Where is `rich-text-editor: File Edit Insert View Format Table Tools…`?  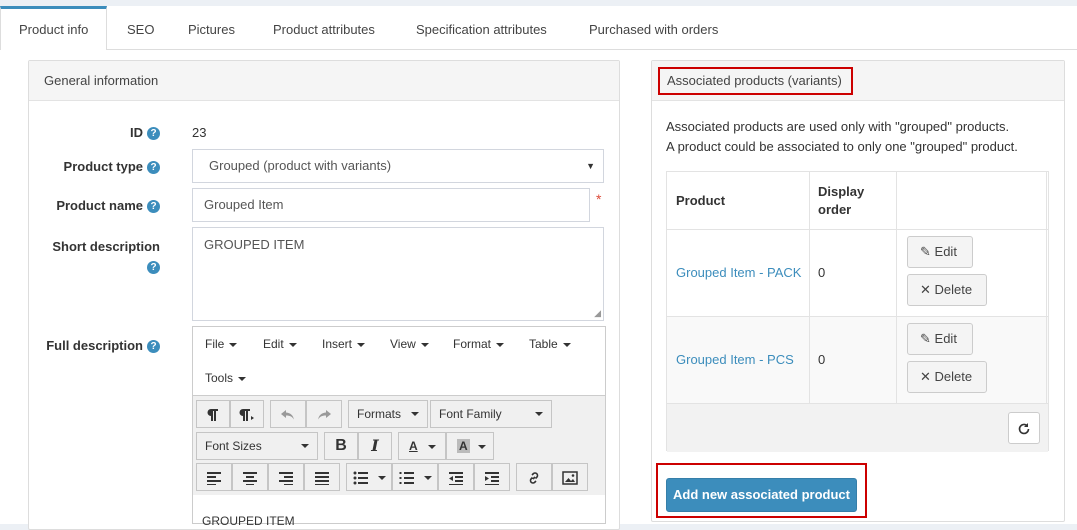 rich-text-editor: File Edit Insert View Format Table Tools… is located at coordinates (399, 427).